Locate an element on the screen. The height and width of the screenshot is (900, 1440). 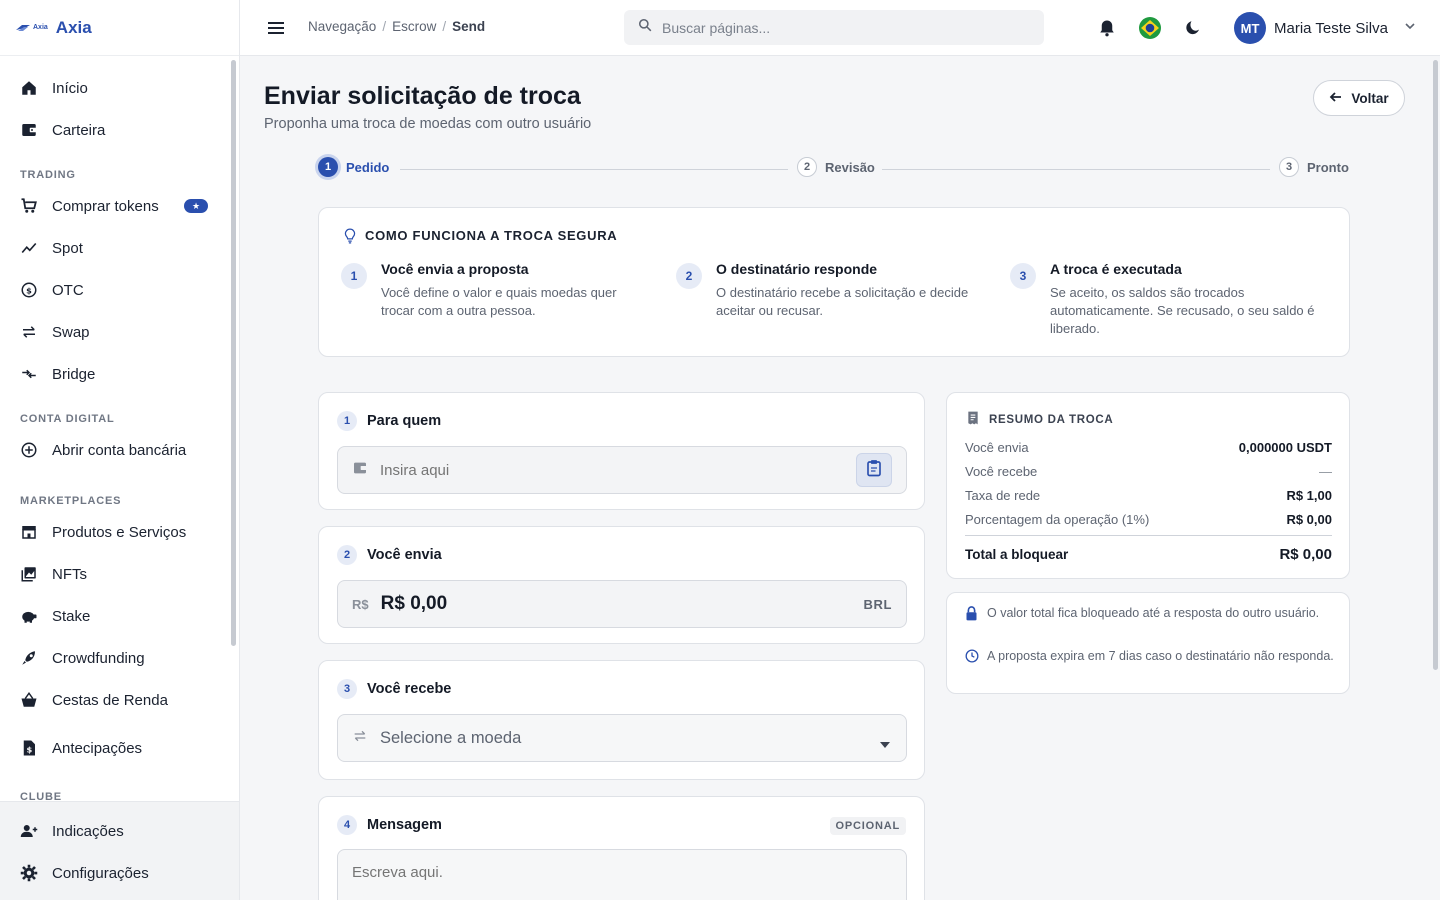
currency-prefix: R$ is located at coordinates (360, 604).